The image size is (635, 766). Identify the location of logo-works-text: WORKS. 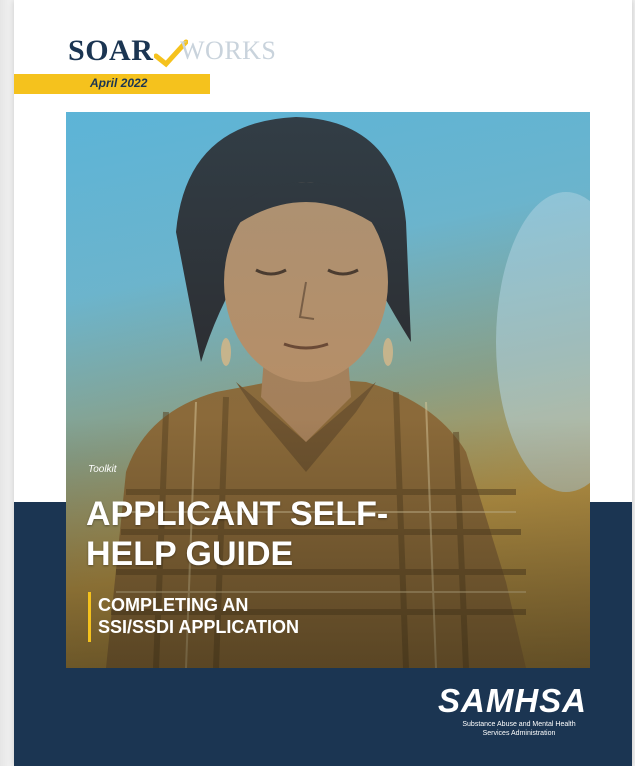
(228, 50).